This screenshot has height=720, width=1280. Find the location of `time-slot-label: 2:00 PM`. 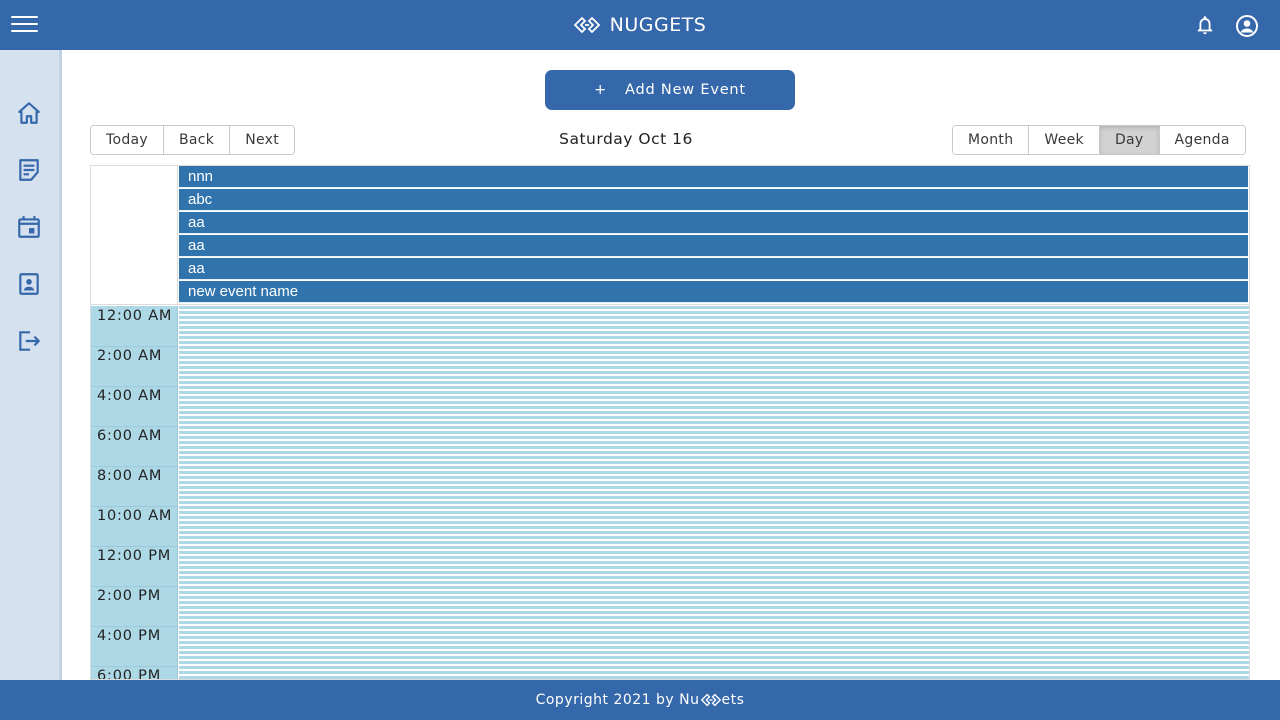

time-slot-label: 2:00 PM is located at coordinates (129, 596).